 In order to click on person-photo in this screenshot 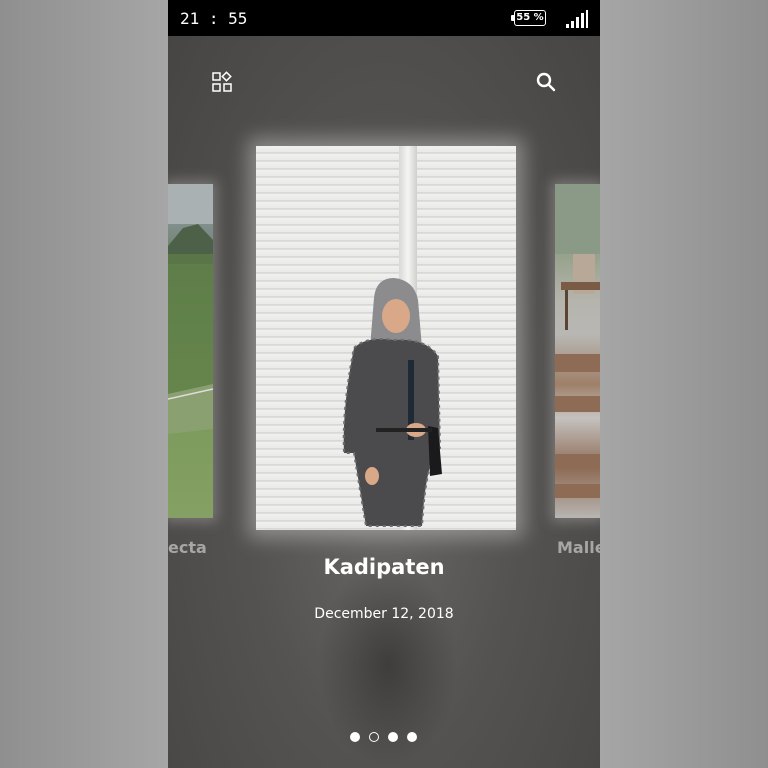, I will do `click(392, 402)`.